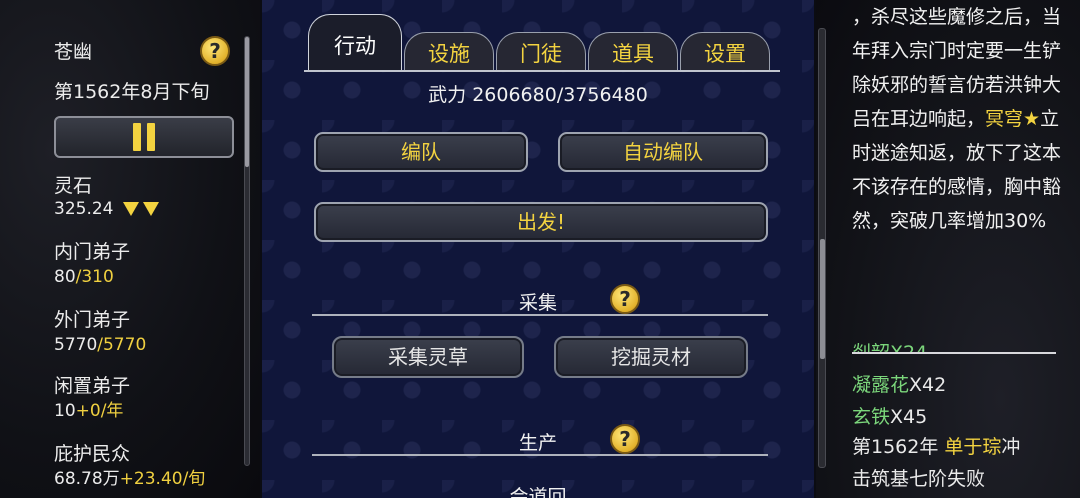  What do you see at coordinates (919, 479) in the screenshot?
I see `event-entry-cont: 击筑基七阶失败` at bounding box center [919, 479].